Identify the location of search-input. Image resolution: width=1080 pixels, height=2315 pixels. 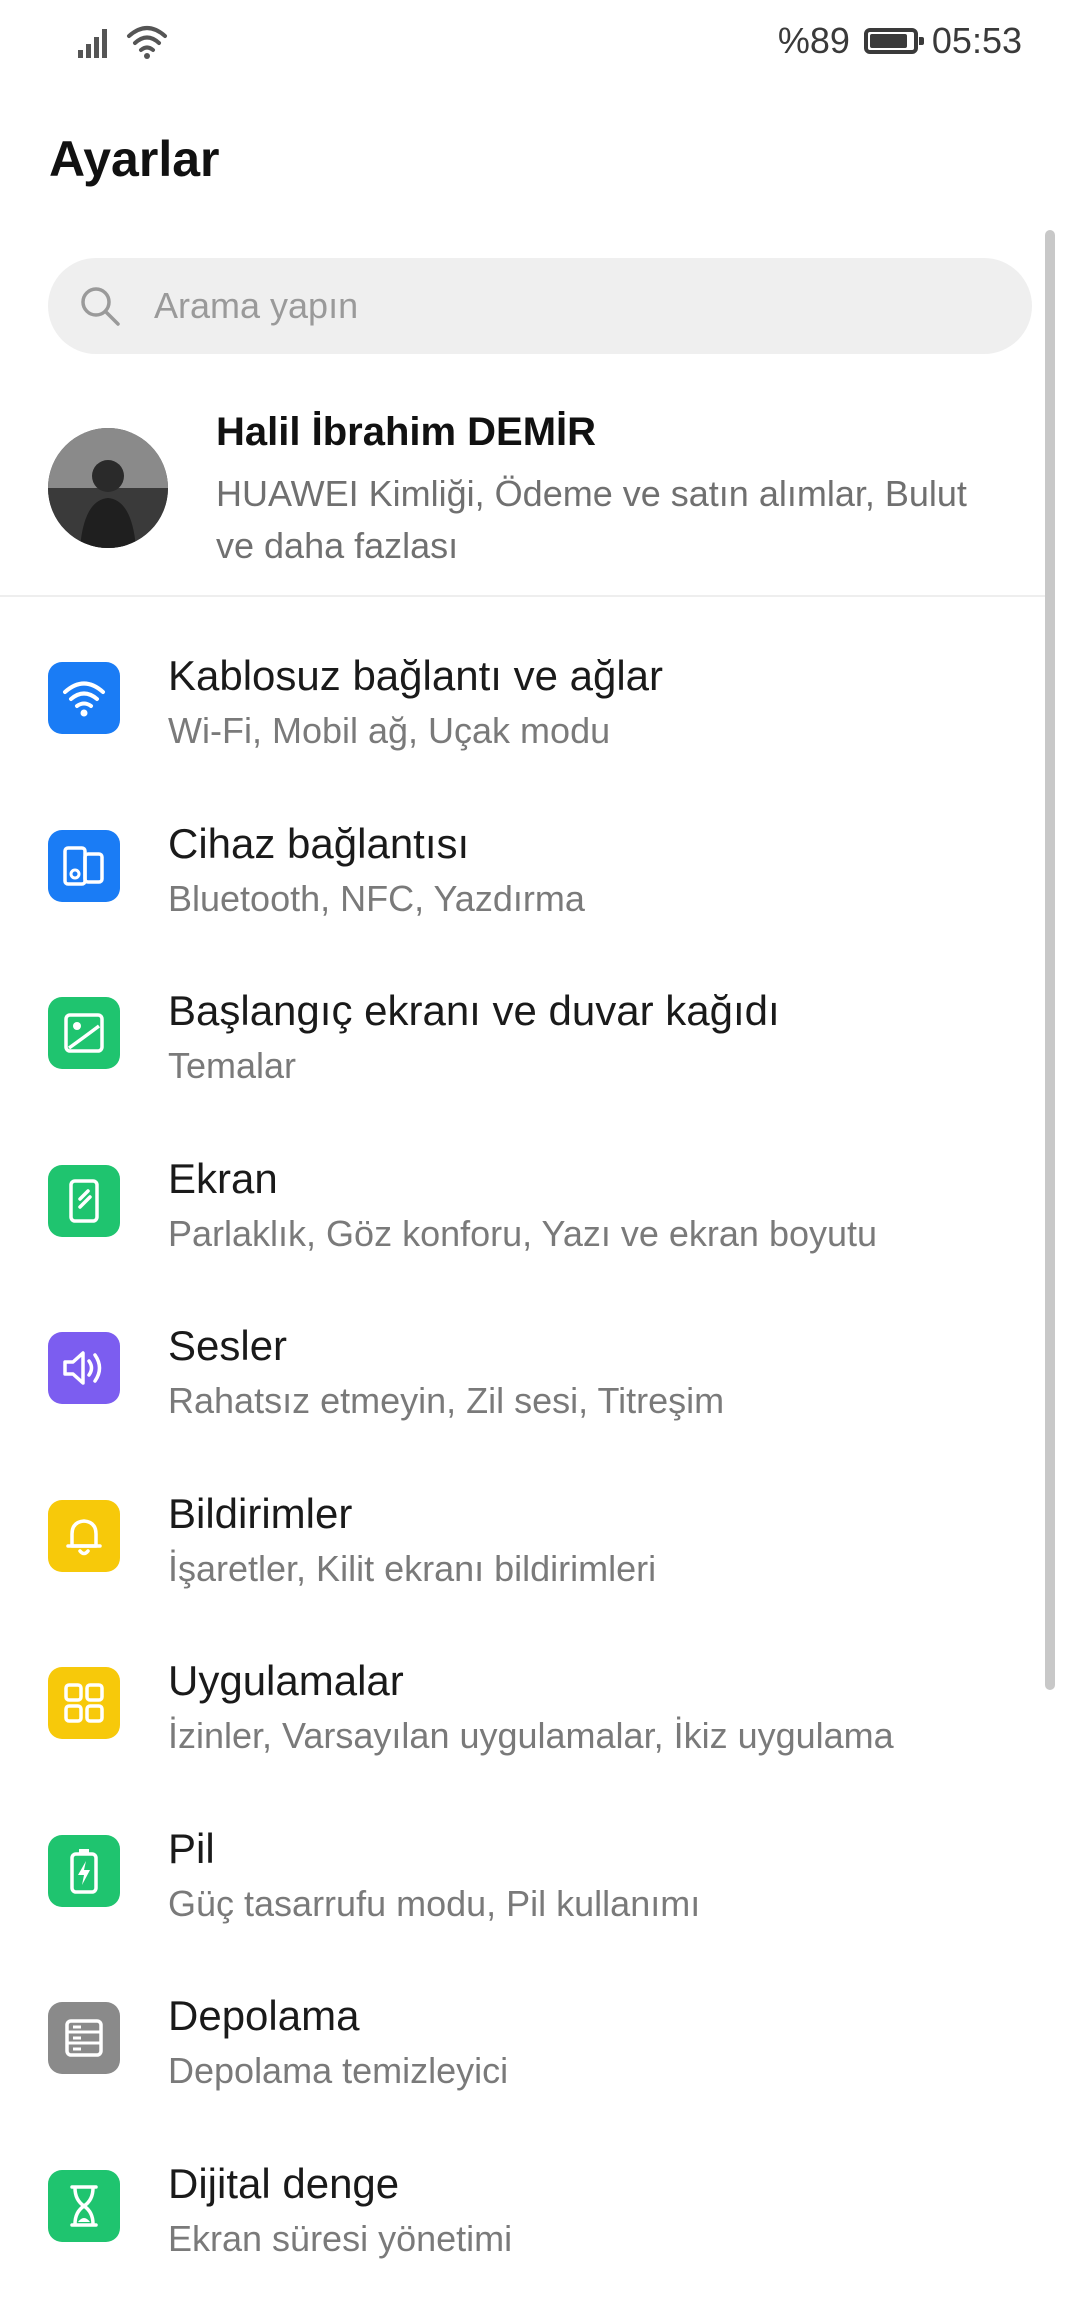
(564, 306).